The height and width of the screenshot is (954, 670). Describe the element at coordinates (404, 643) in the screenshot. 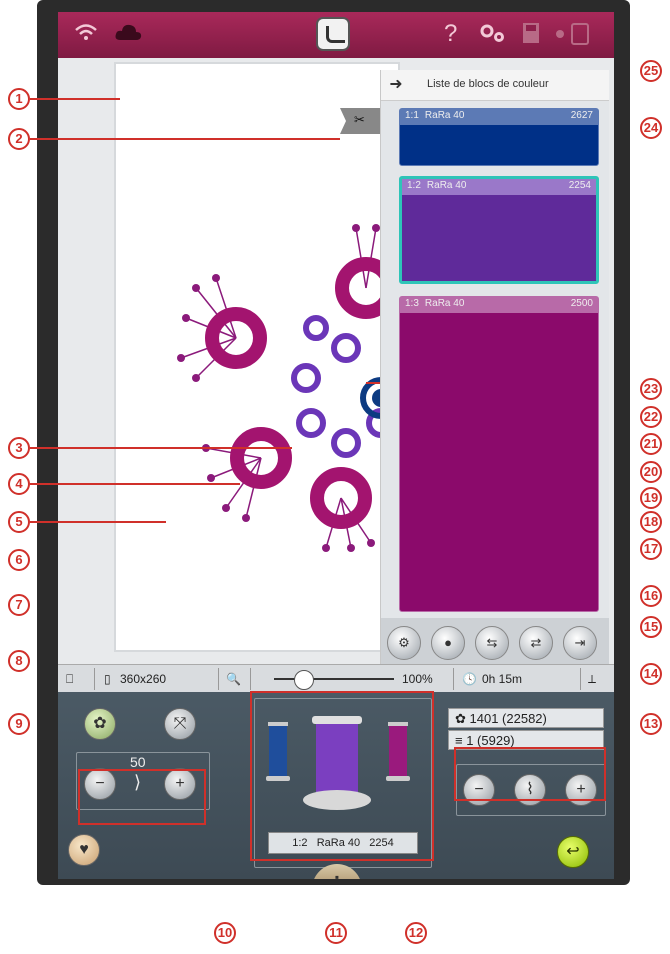

I see `monochrome-button: ⚙` at that location.